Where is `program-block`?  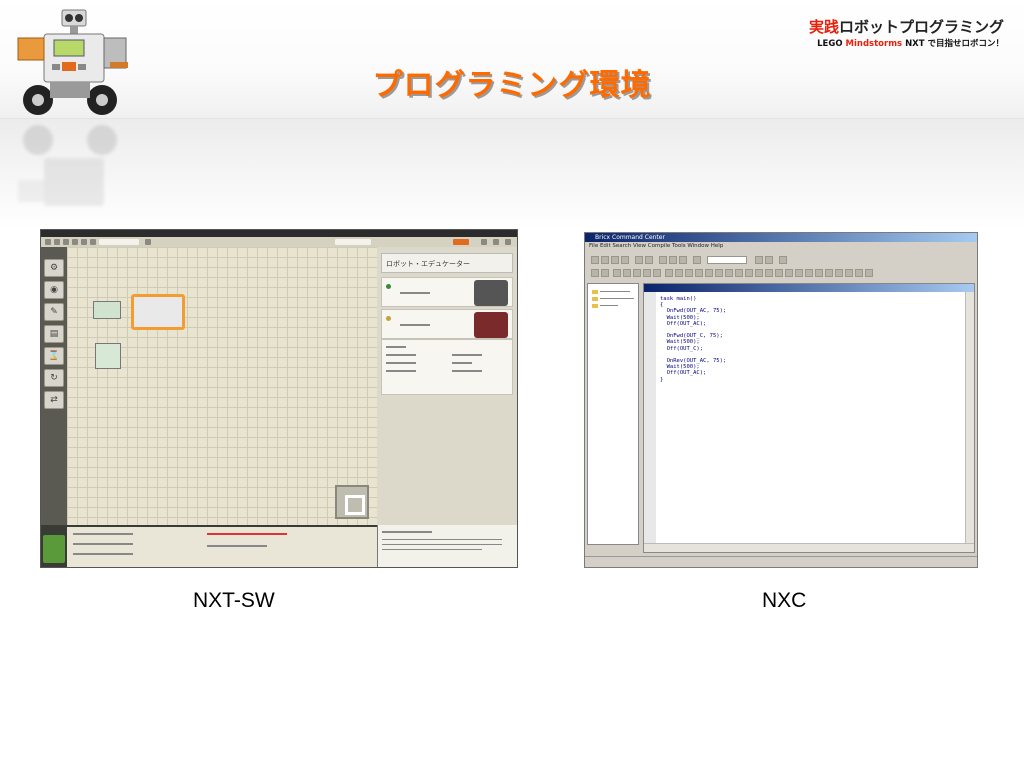
program-block is located at coordinates (108, 356).